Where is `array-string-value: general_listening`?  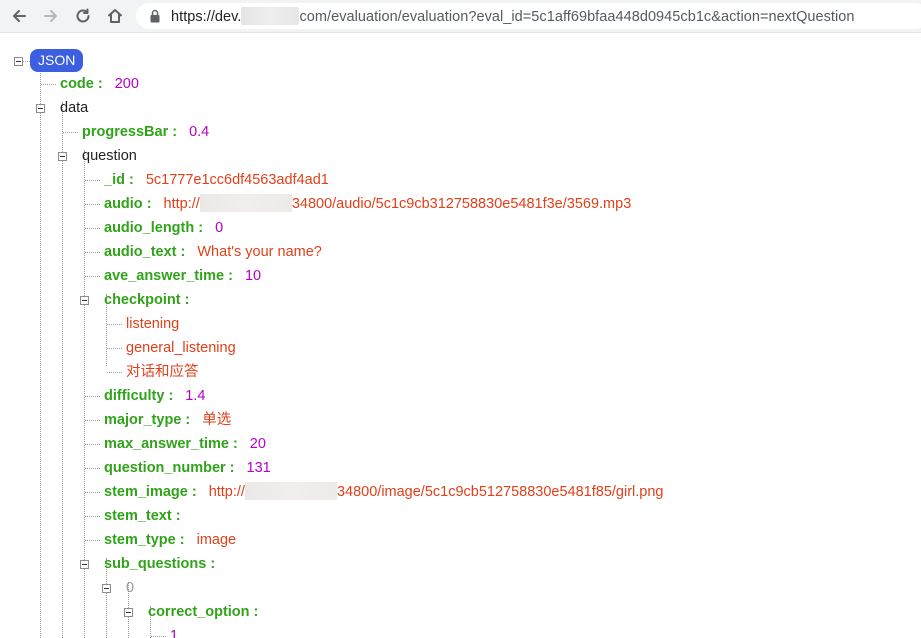 array-string-value: general_listening is located at coordinates (181, 348).